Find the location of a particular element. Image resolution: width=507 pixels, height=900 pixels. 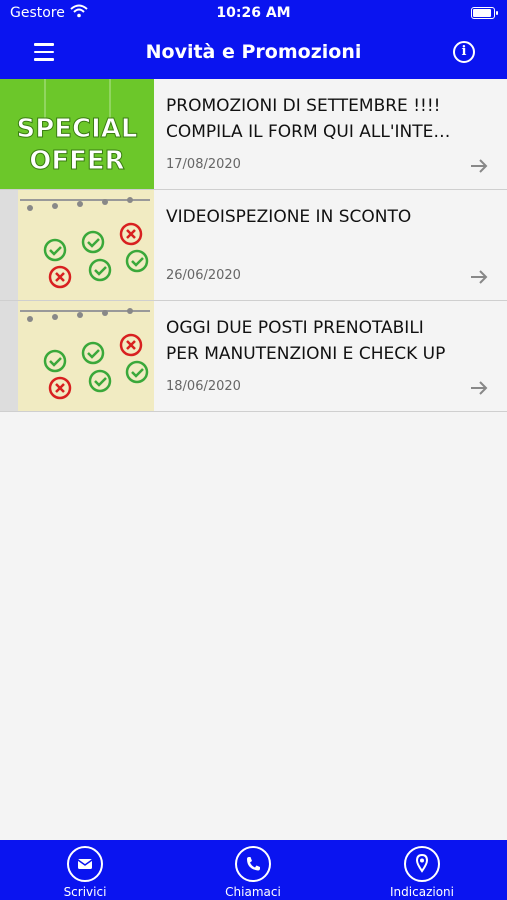

tab-label: Indicazioni is located at coordinates (422, 892).